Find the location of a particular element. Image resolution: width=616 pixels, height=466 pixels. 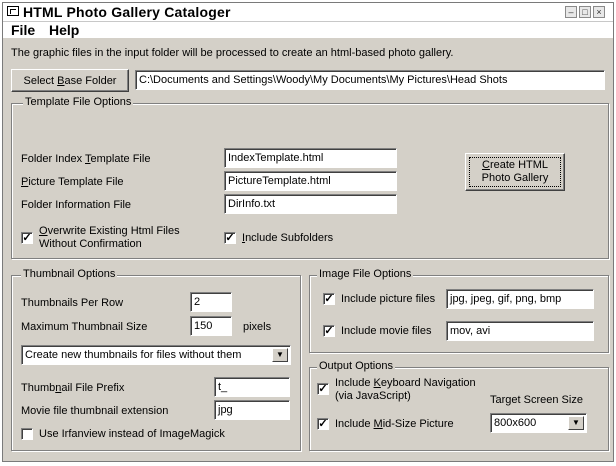

maximize-button: □ is located at coordinates (585, 12).